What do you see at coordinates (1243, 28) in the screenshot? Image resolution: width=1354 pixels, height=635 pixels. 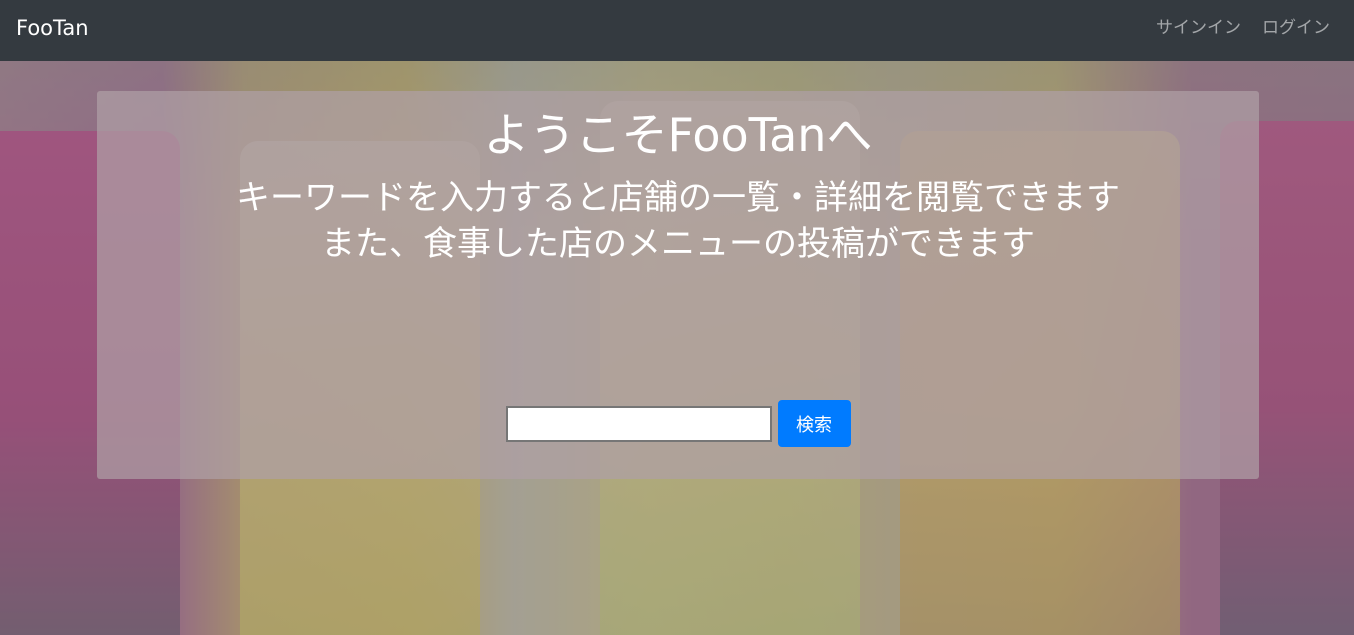 I see `nav-links: サインイン ログイン` at bounding box center [1243, 28].